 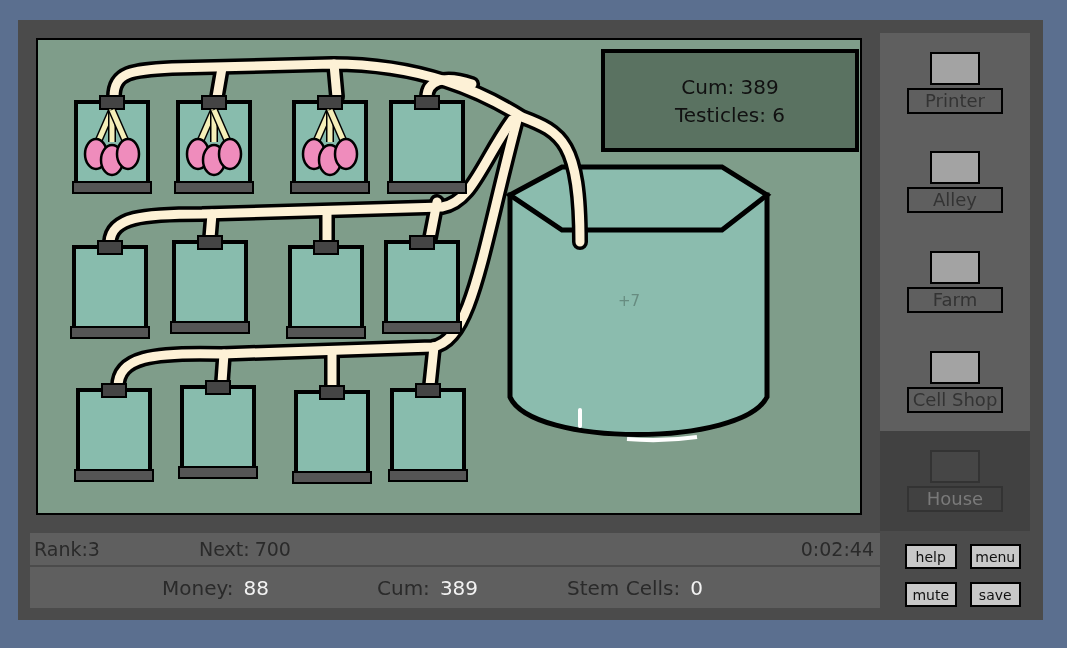 I want to click on resource-value: 0, so click(x=696, y=588).